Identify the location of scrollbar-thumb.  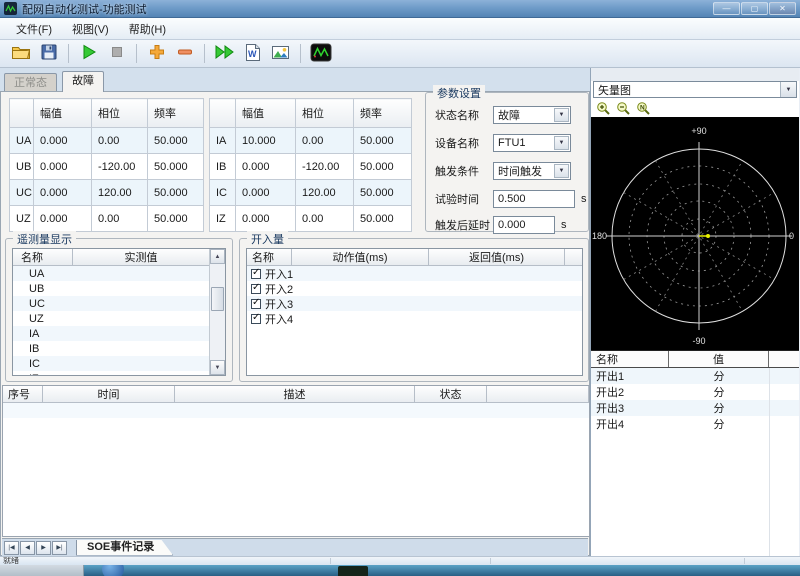
(217, 299).